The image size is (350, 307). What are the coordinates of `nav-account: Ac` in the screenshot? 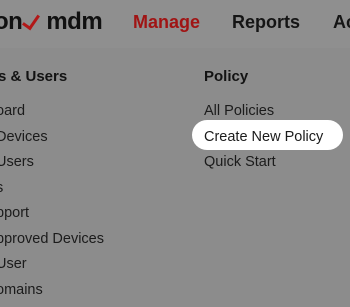 It's located at (341, 22).